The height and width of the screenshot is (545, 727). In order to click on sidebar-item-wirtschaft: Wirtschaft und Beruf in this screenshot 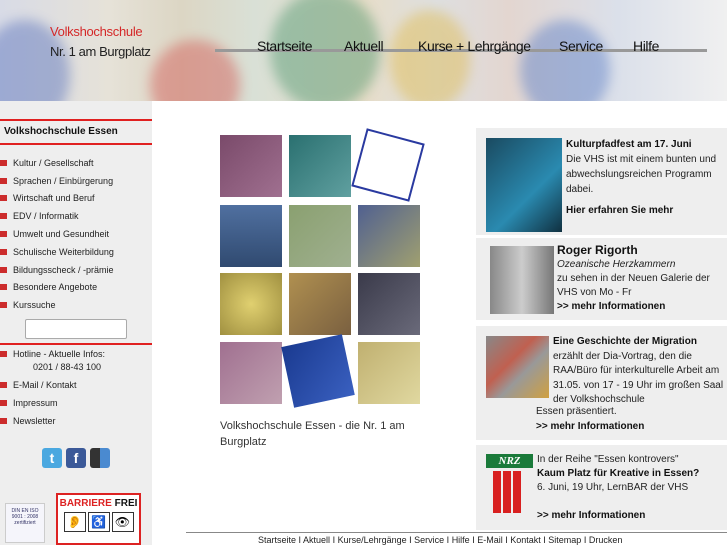, I will do `click(47, 198)`.